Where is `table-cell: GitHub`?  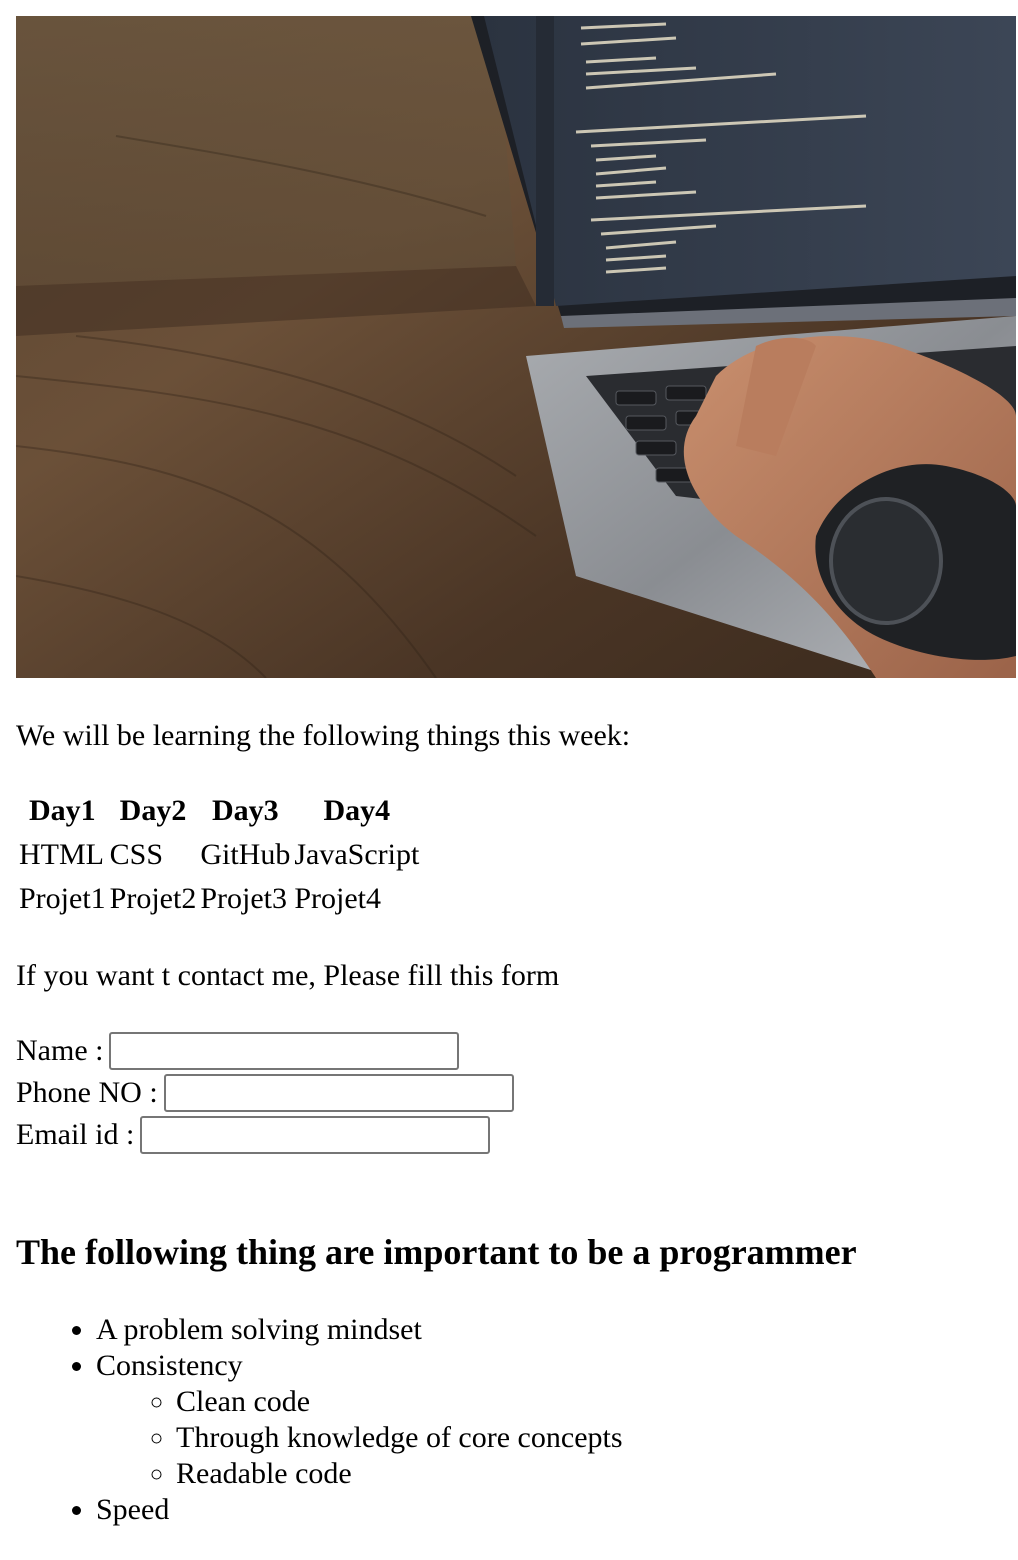
table-cell: GitHub is located at coordinates (245, 854).